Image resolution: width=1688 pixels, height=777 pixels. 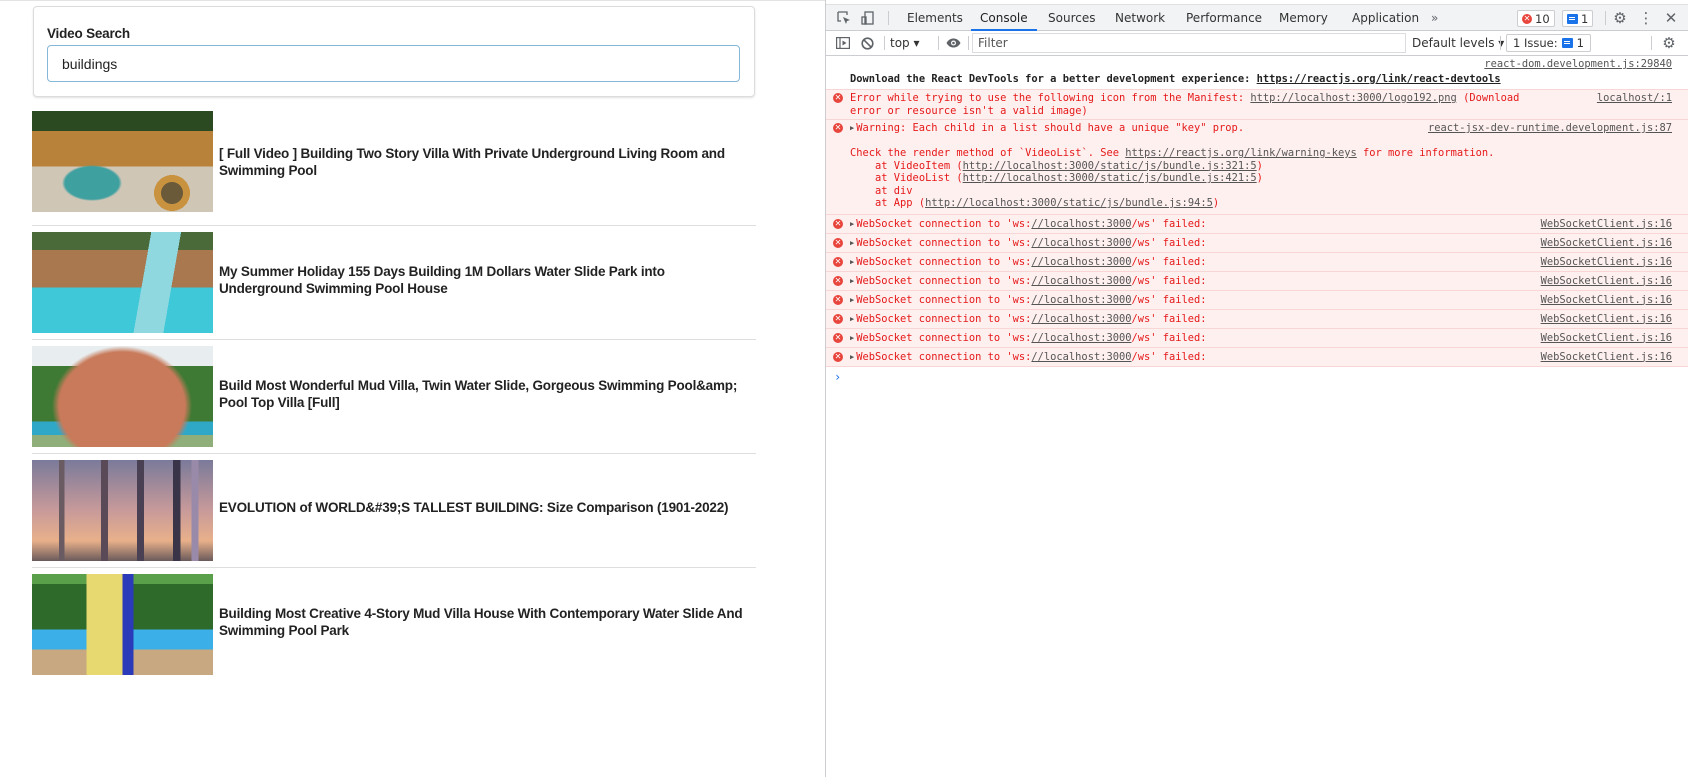 I want to click on sidebar-toggle-icon, so click(x=843, y=43).